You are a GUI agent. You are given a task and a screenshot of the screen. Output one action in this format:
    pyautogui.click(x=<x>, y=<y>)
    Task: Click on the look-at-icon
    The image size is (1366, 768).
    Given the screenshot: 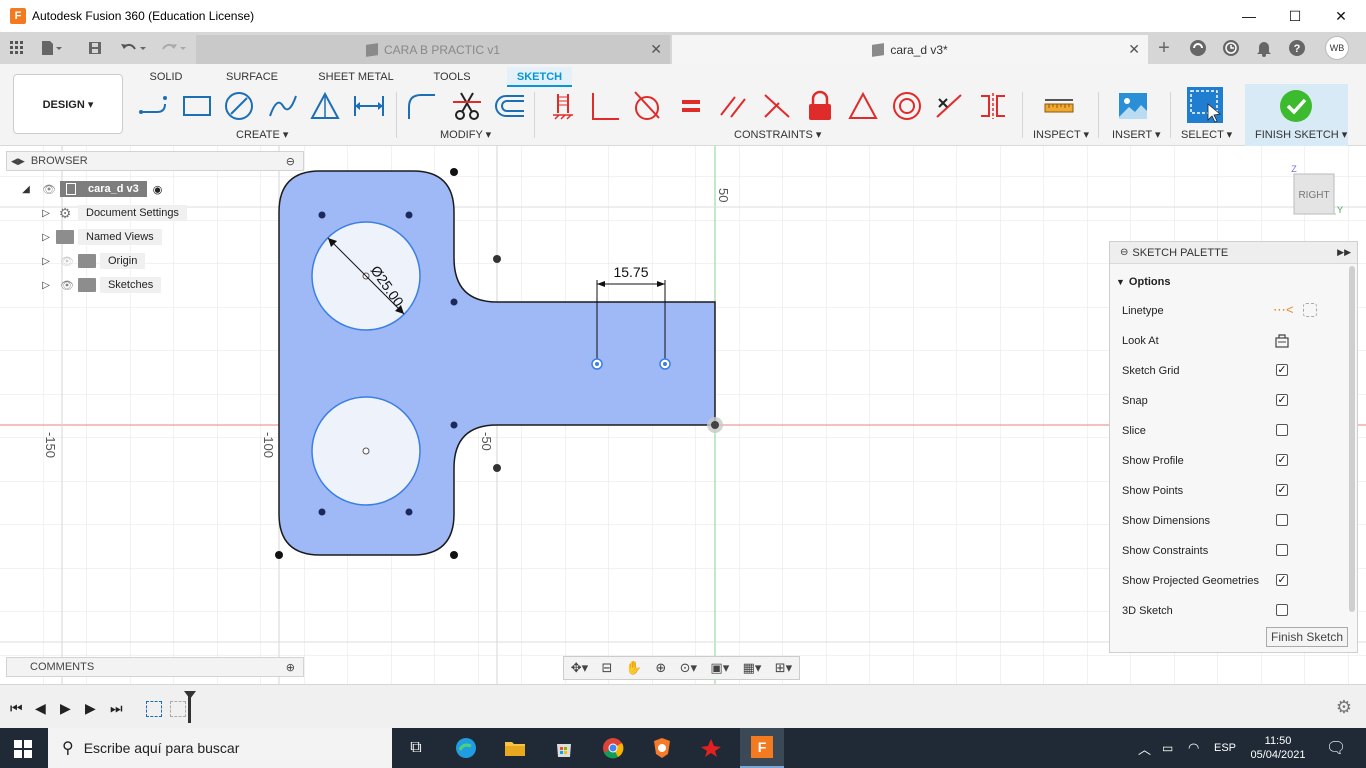 What is the action you would take?
    pyautogui.click(x=1282, y=342)
    